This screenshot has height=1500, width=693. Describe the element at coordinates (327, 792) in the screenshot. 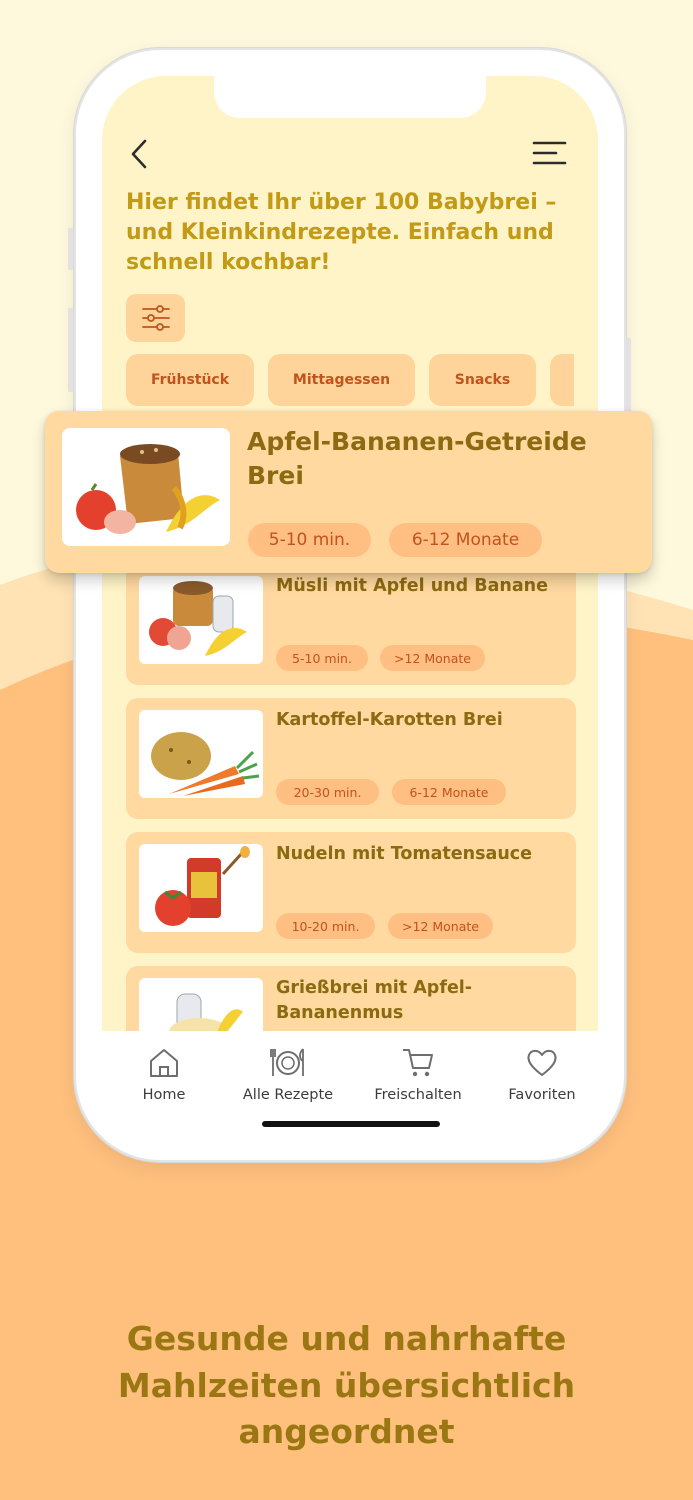

I see `time-tag: 20-30 min.` at that location.